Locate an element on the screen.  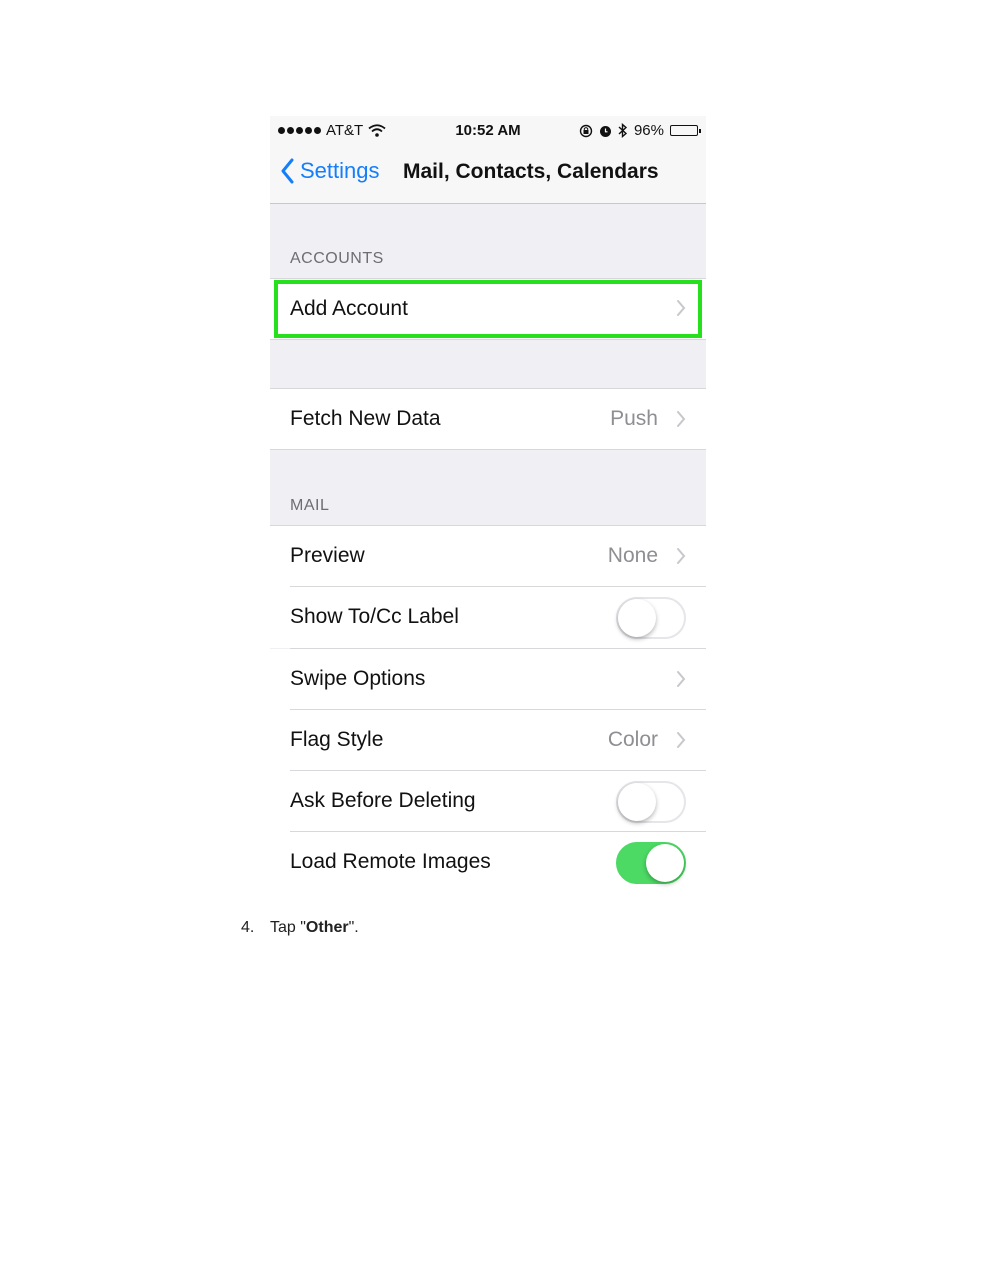
step-number: 4. is located at coordinates (248, 927).